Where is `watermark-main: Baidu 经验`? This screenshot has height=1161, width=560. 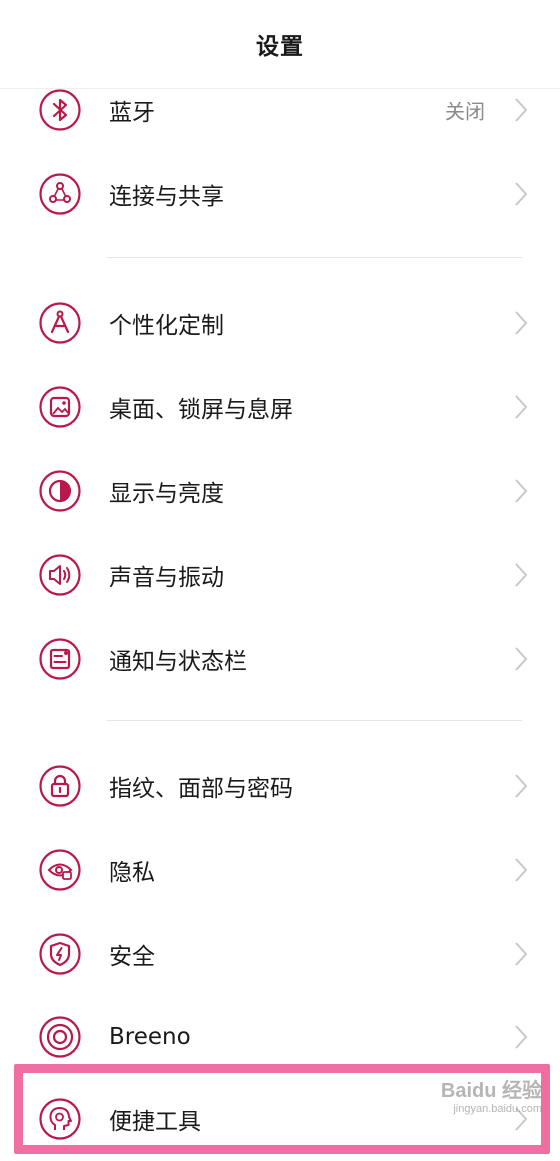 watermark-main: Baidu 经验 is located at coordinates (491, 1091).